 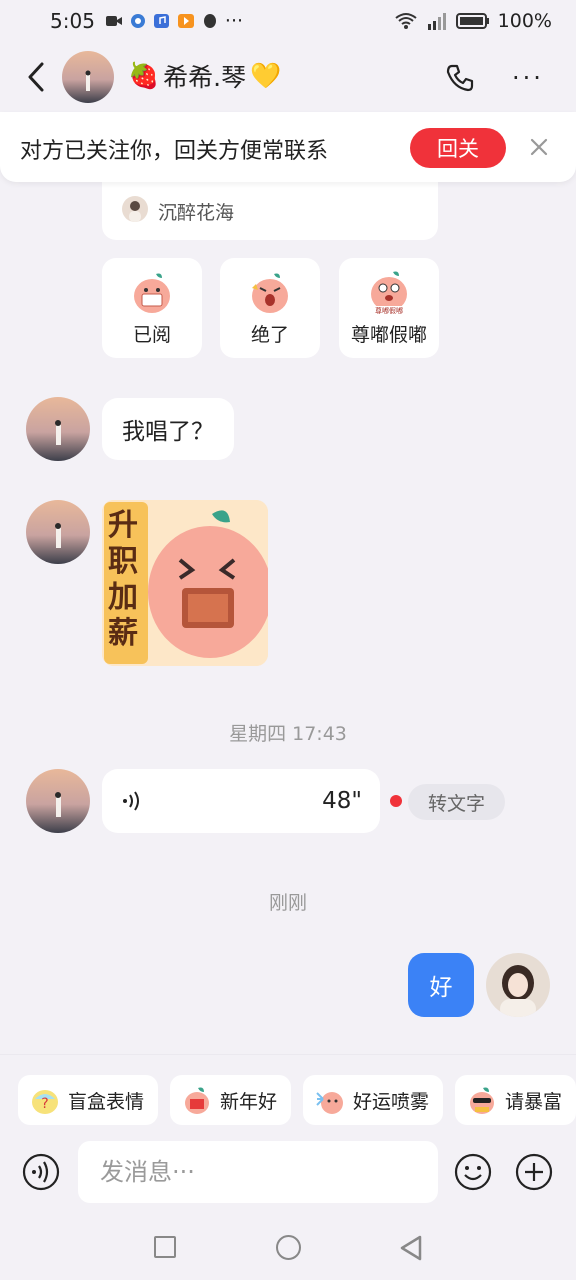 I want to click on timestamp: 刚刚, so click(x=287, y=903).